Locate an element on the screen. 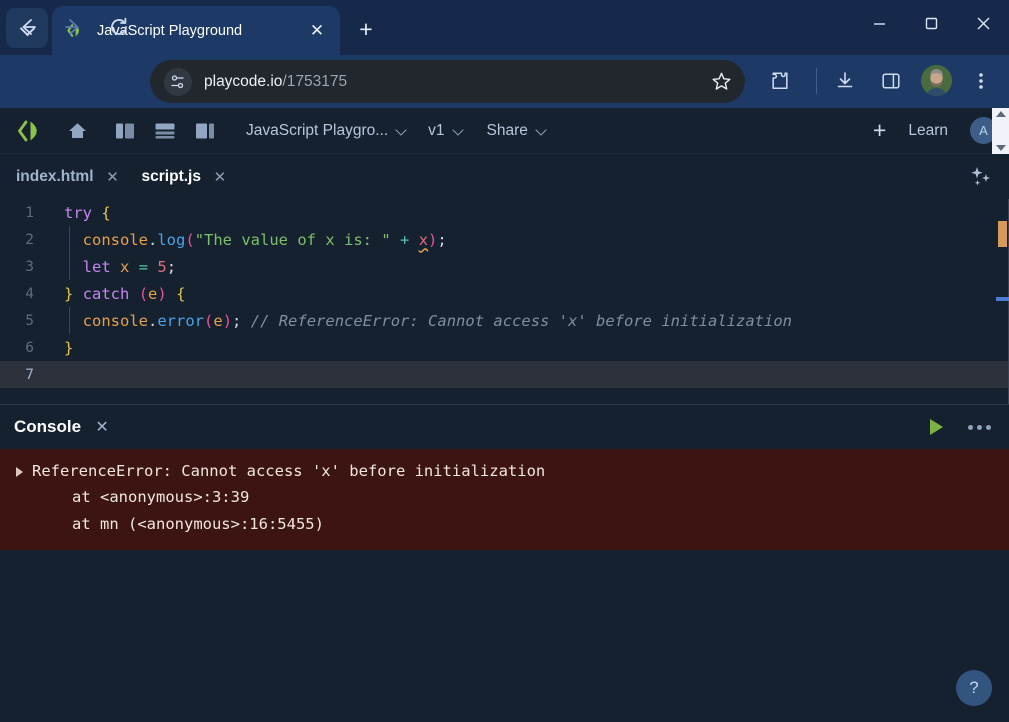  window-controls is located at coordinates (931, 23).